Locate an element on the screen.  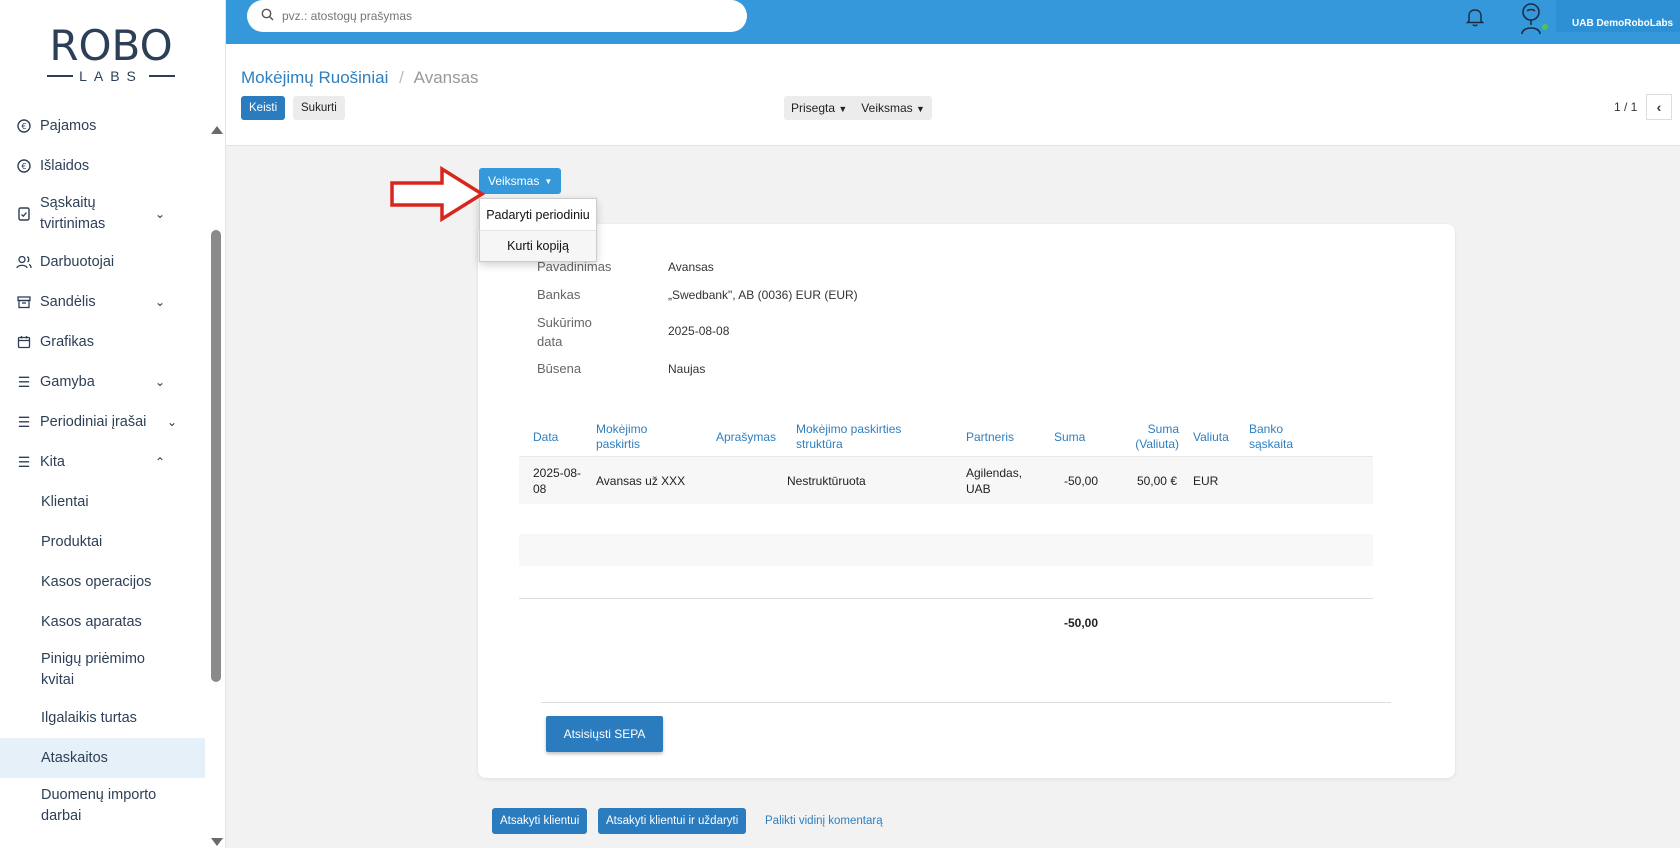
sidebar-item-sandelis: Sandėlis ⌄ is located at coordinates (102, 302).